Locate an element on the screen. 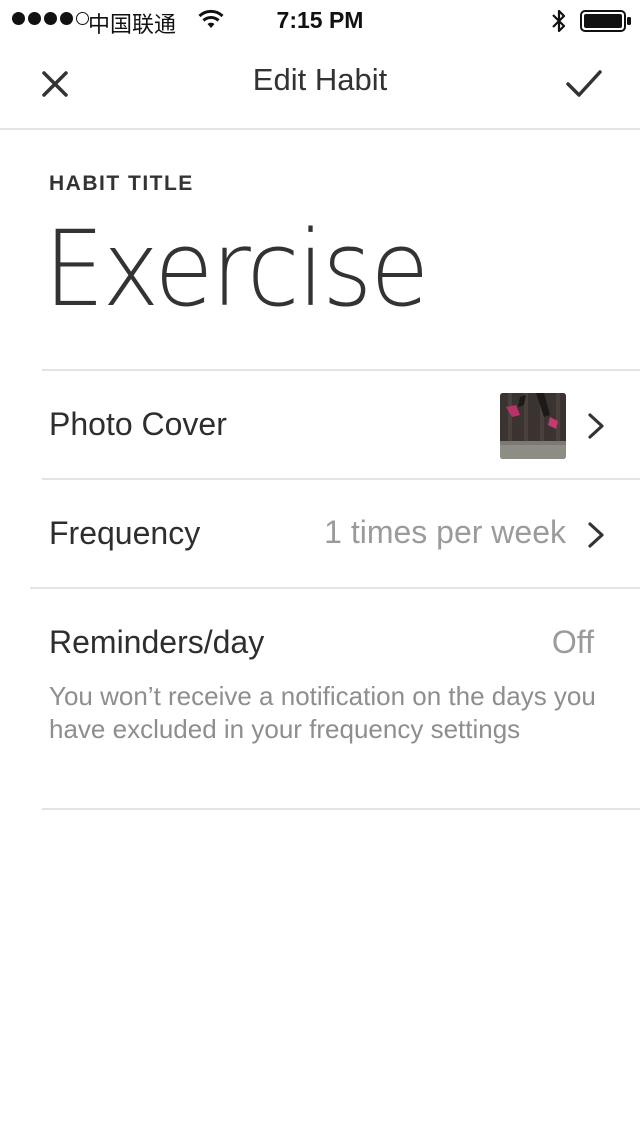  habit-title-input: Exercise is located at coordinates (236, 269).